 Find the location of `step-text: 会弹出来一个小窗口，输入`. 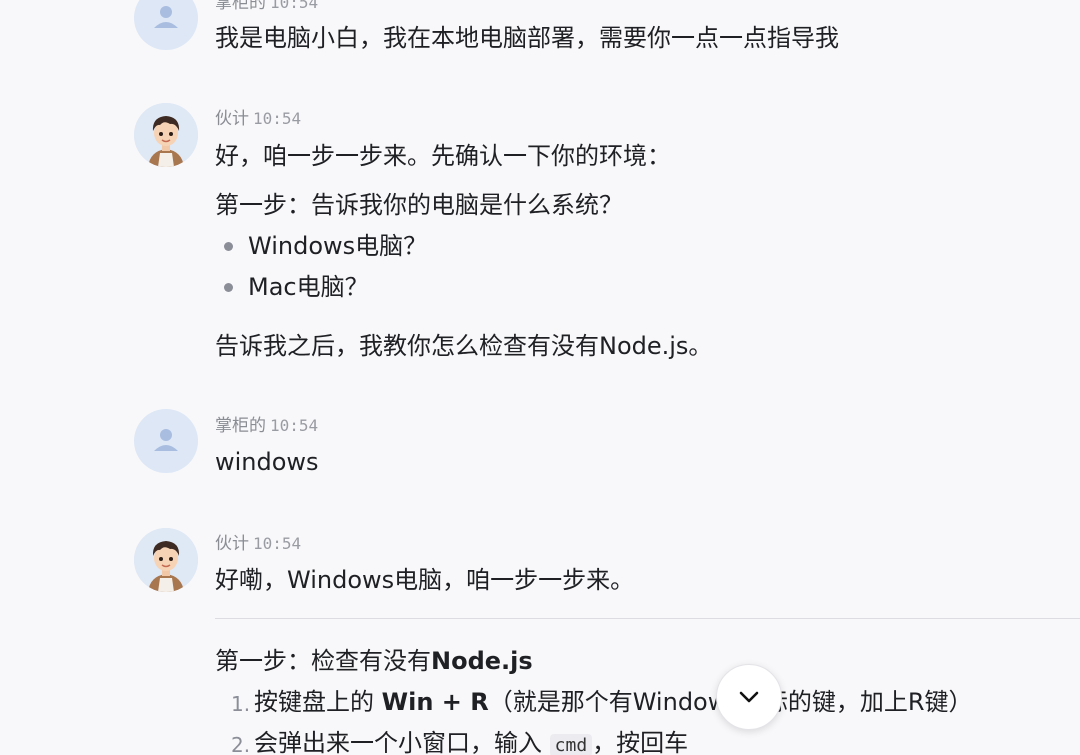

step-text: 会弹出来一个小窗口，输入 is located at coordinates (402, 742).